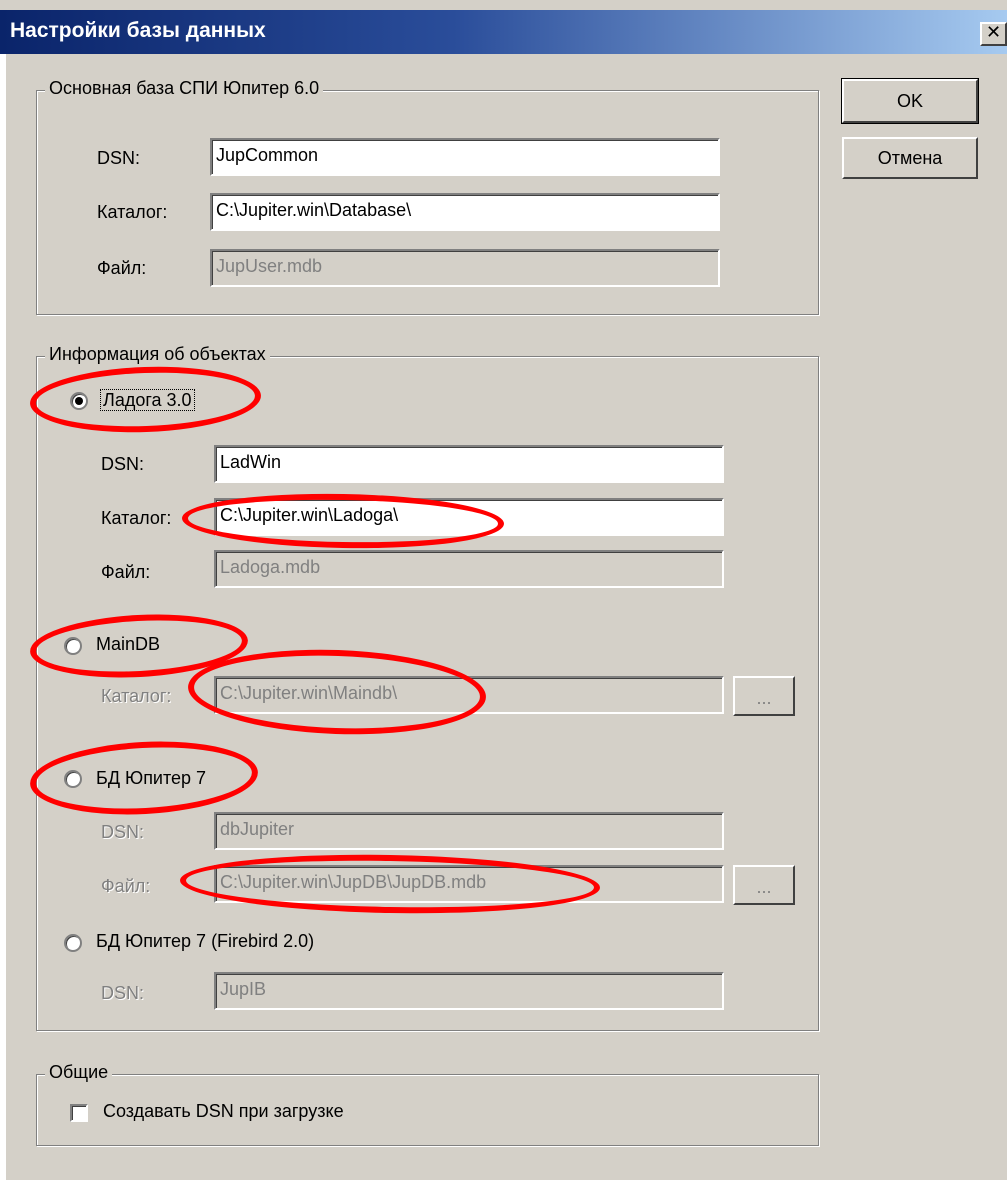 The image size is (1007, 1180). What do you see at coordinates (469, 569) in the screenshot?
I see `ladoga-file-field: Ladoga.mdb` at bounding box center [469, 569].